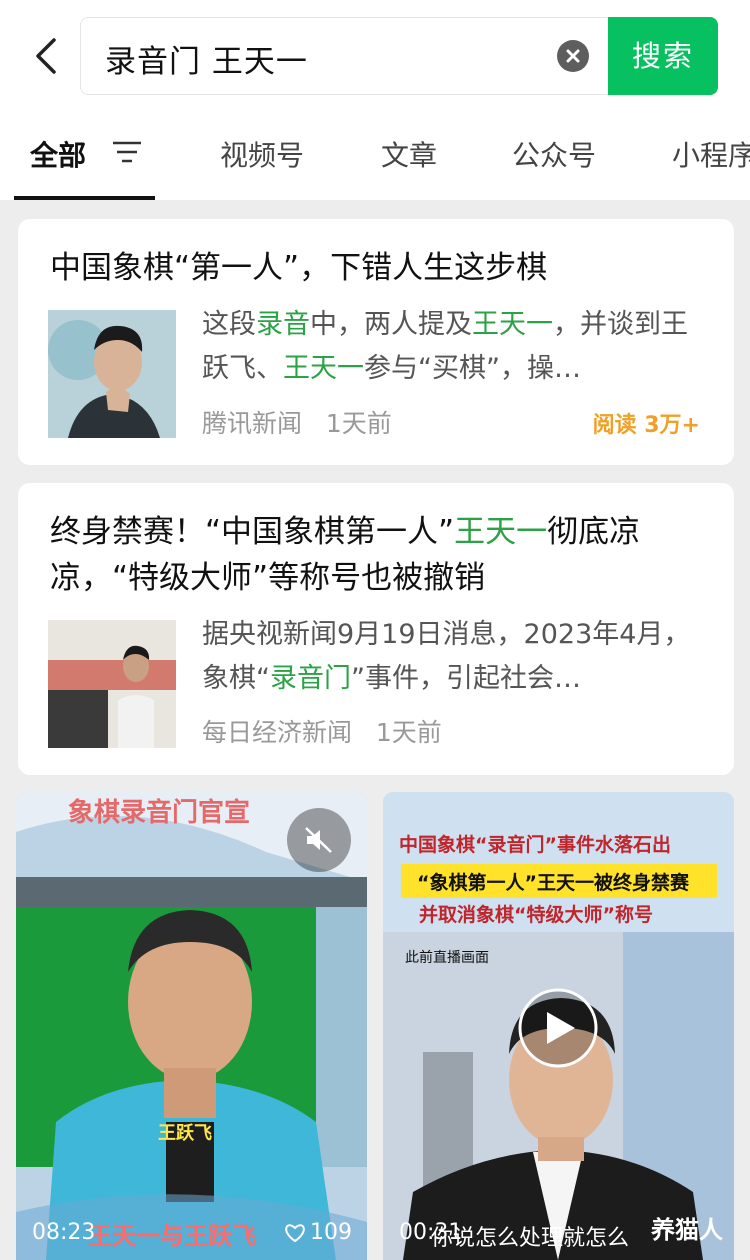  Describe the element at coordinates (573, 56) in the screenshot. I see `clear-icon` at that location.